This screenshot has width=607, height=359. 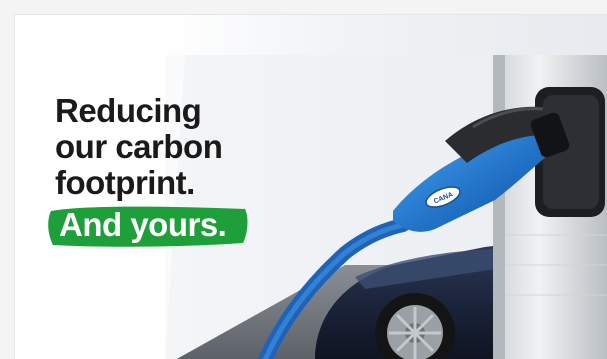 I want to click on headline-line-1: Reducing, so click(x=128, y=110).